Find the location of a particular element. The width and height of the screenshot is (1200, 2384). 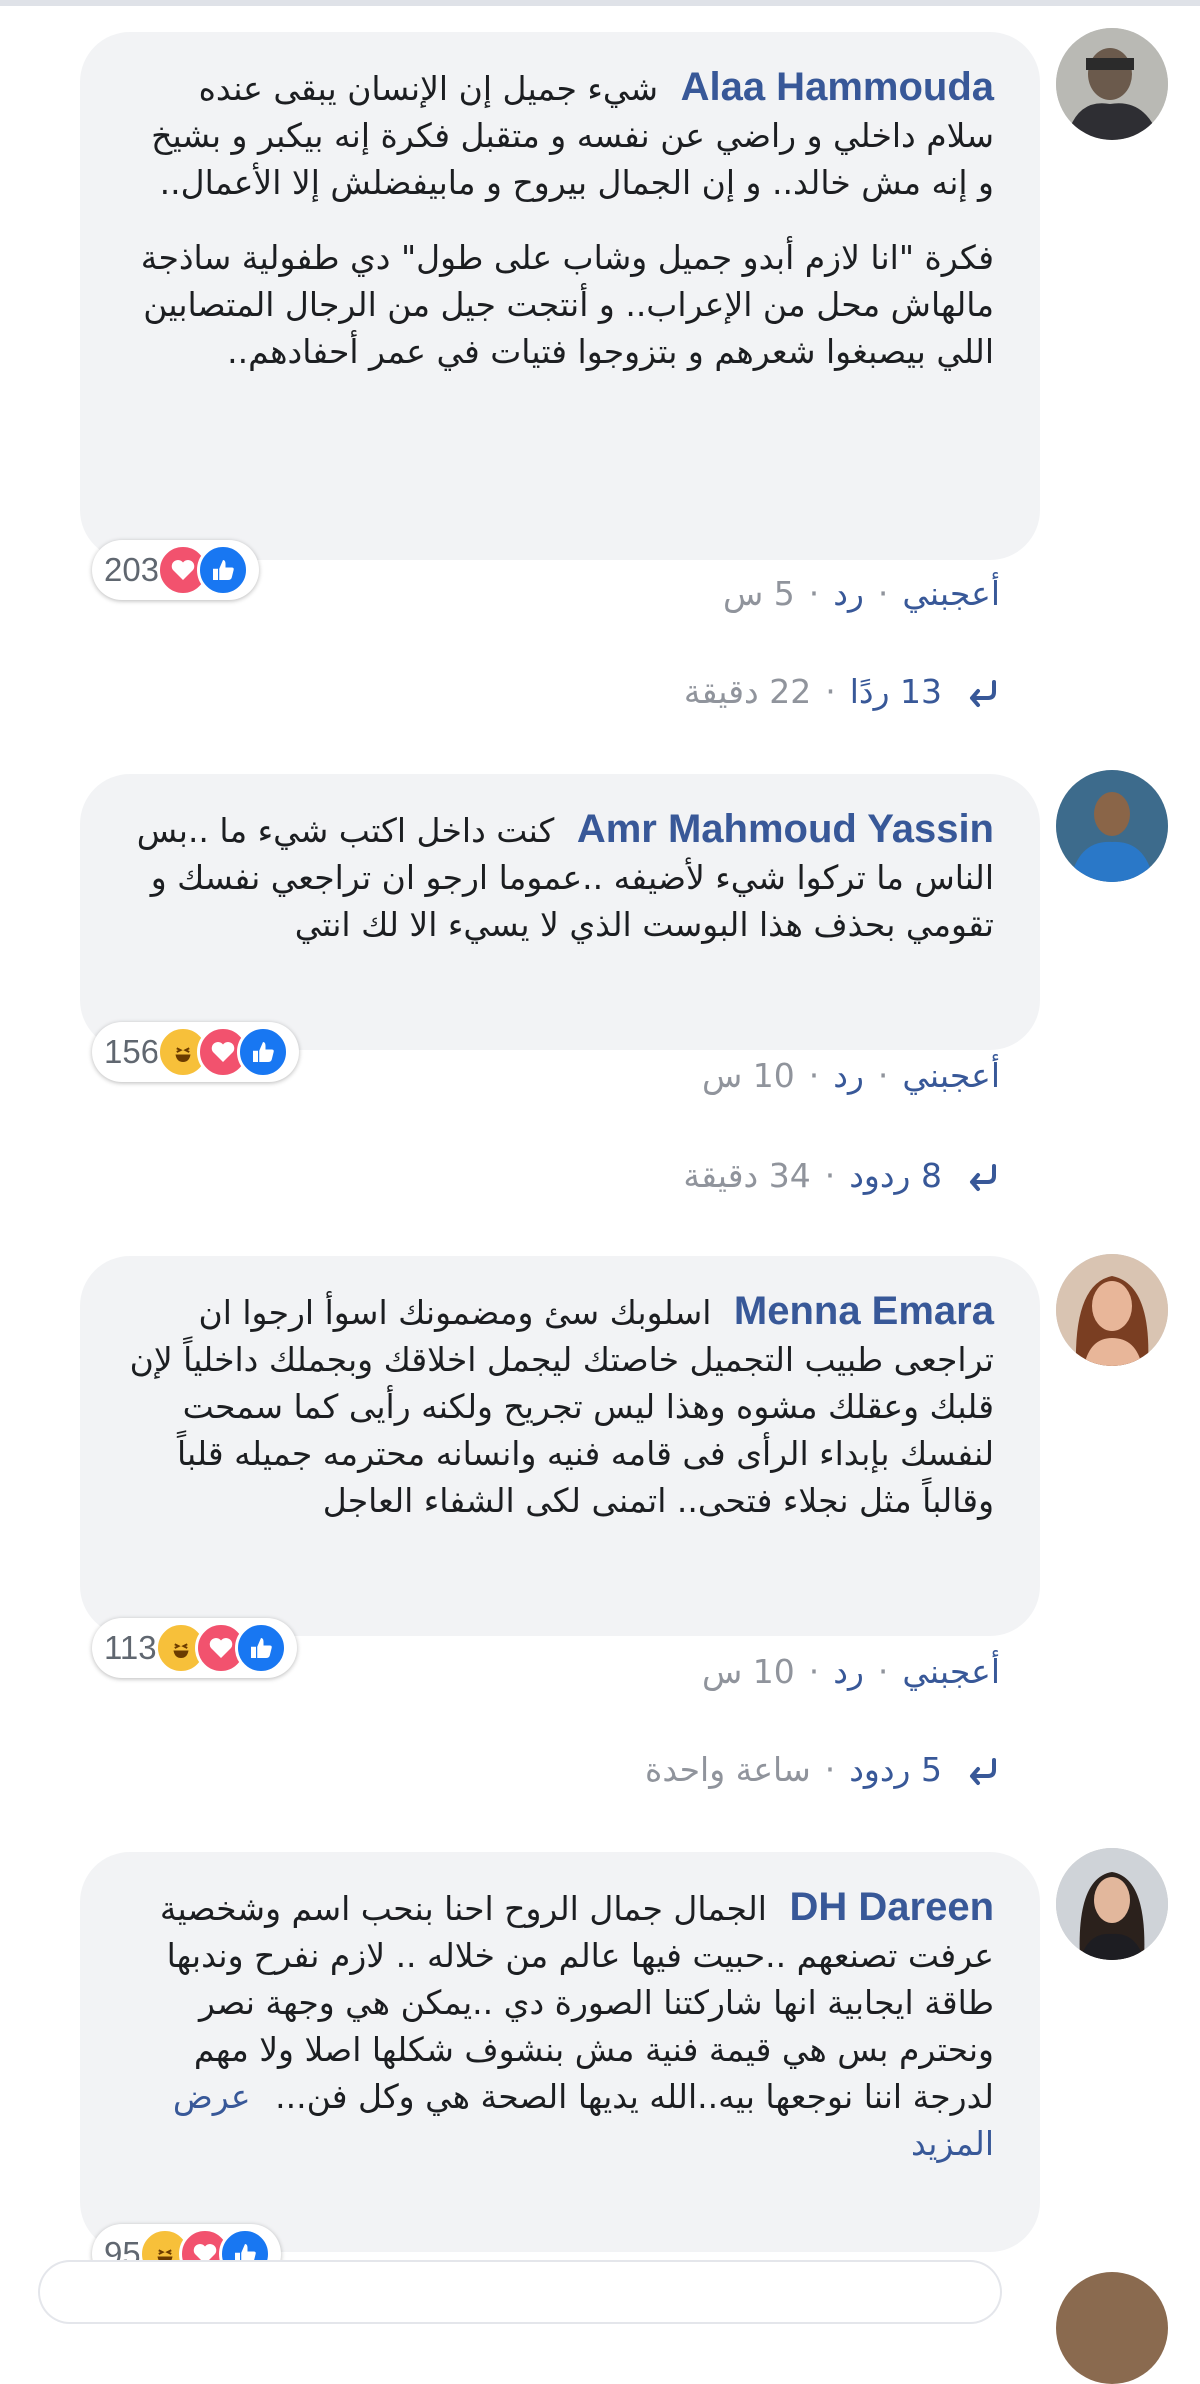

reactions-summary: 113 is located at coordinates (194, 1648).